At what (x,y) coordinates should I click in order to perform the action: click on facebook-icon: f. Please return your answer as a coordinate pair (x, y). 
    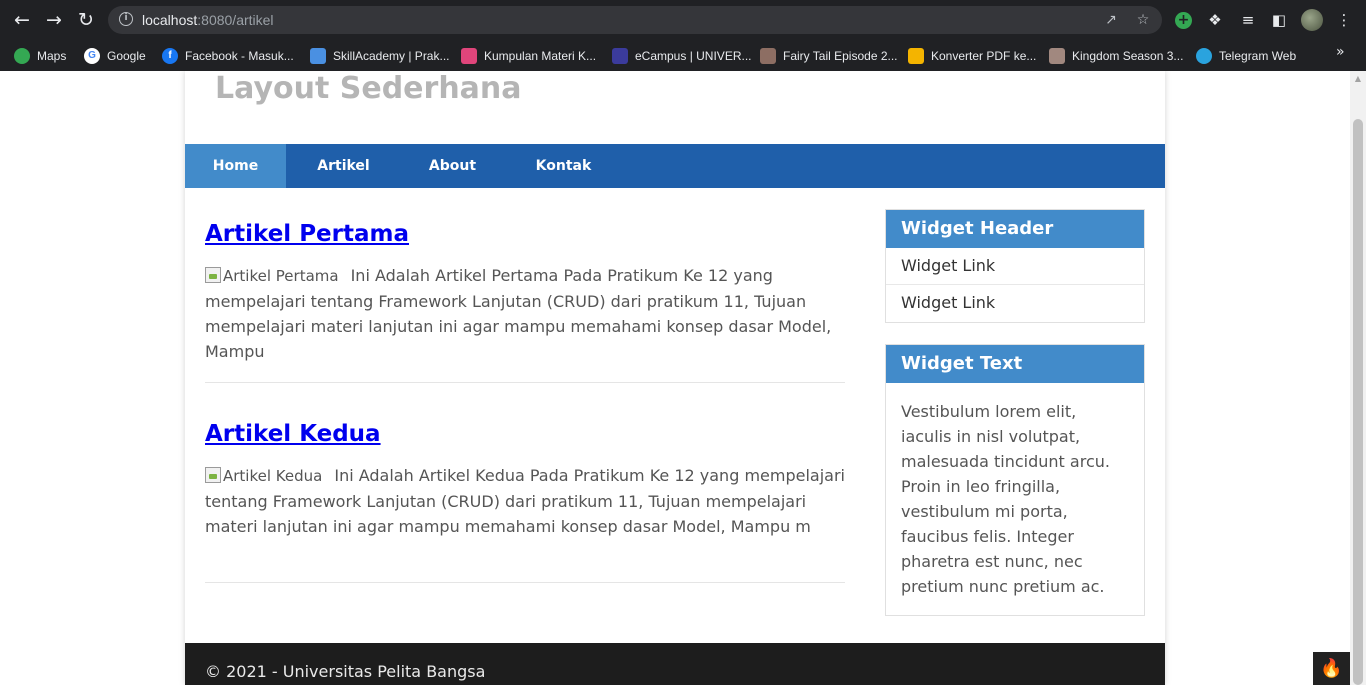
    Looking at the image, I should click on (170, 56).